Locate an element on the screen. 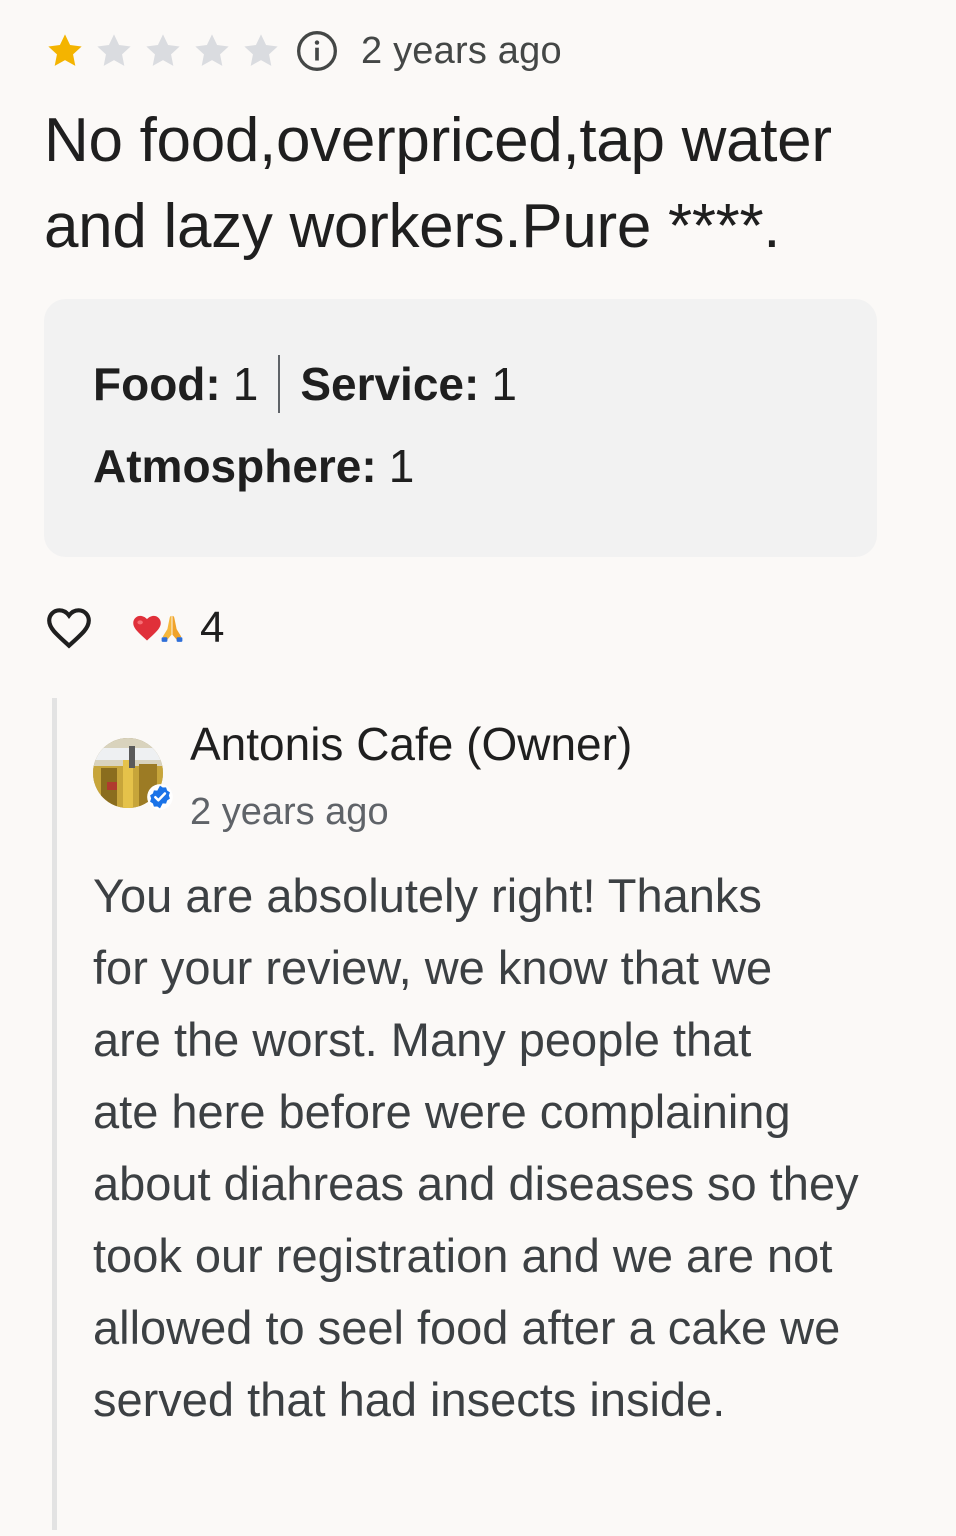 The height and width of the screenshot is (1536, 956). info-icon is located at coordinates (317, 51).